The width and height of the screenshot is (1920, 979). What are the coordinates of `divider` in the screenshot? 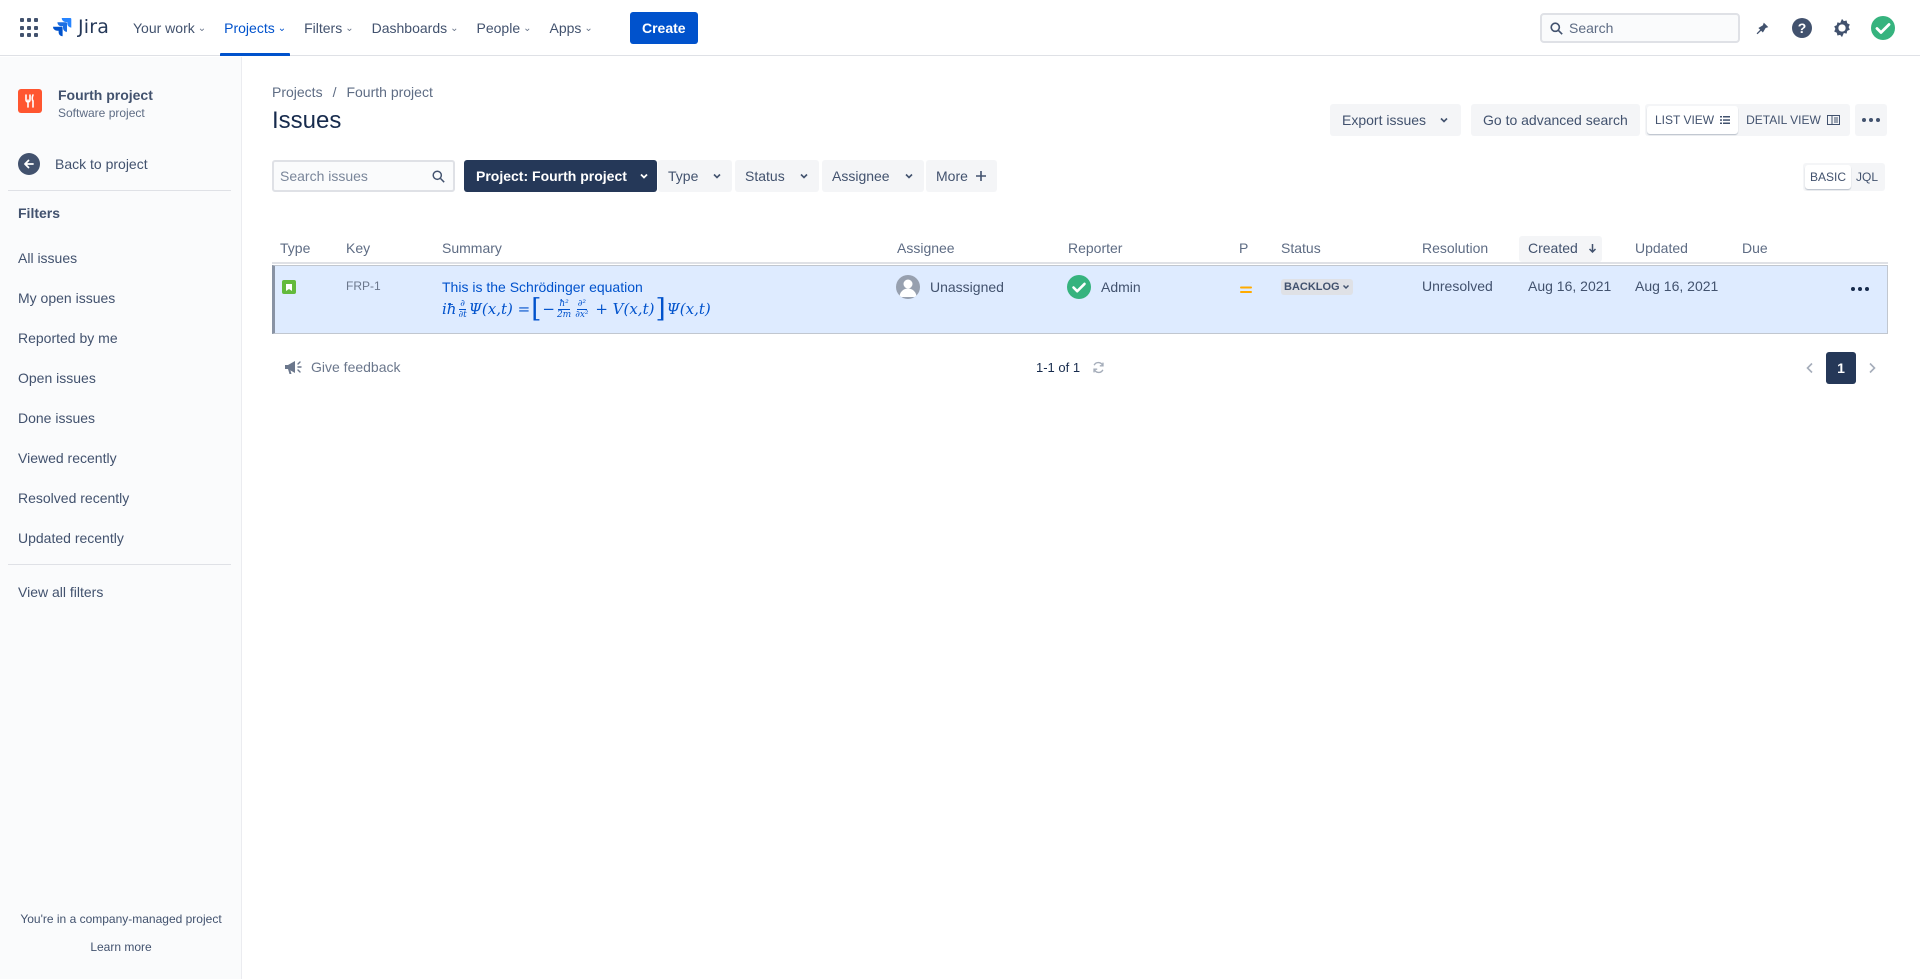 It's located at (119, 190).